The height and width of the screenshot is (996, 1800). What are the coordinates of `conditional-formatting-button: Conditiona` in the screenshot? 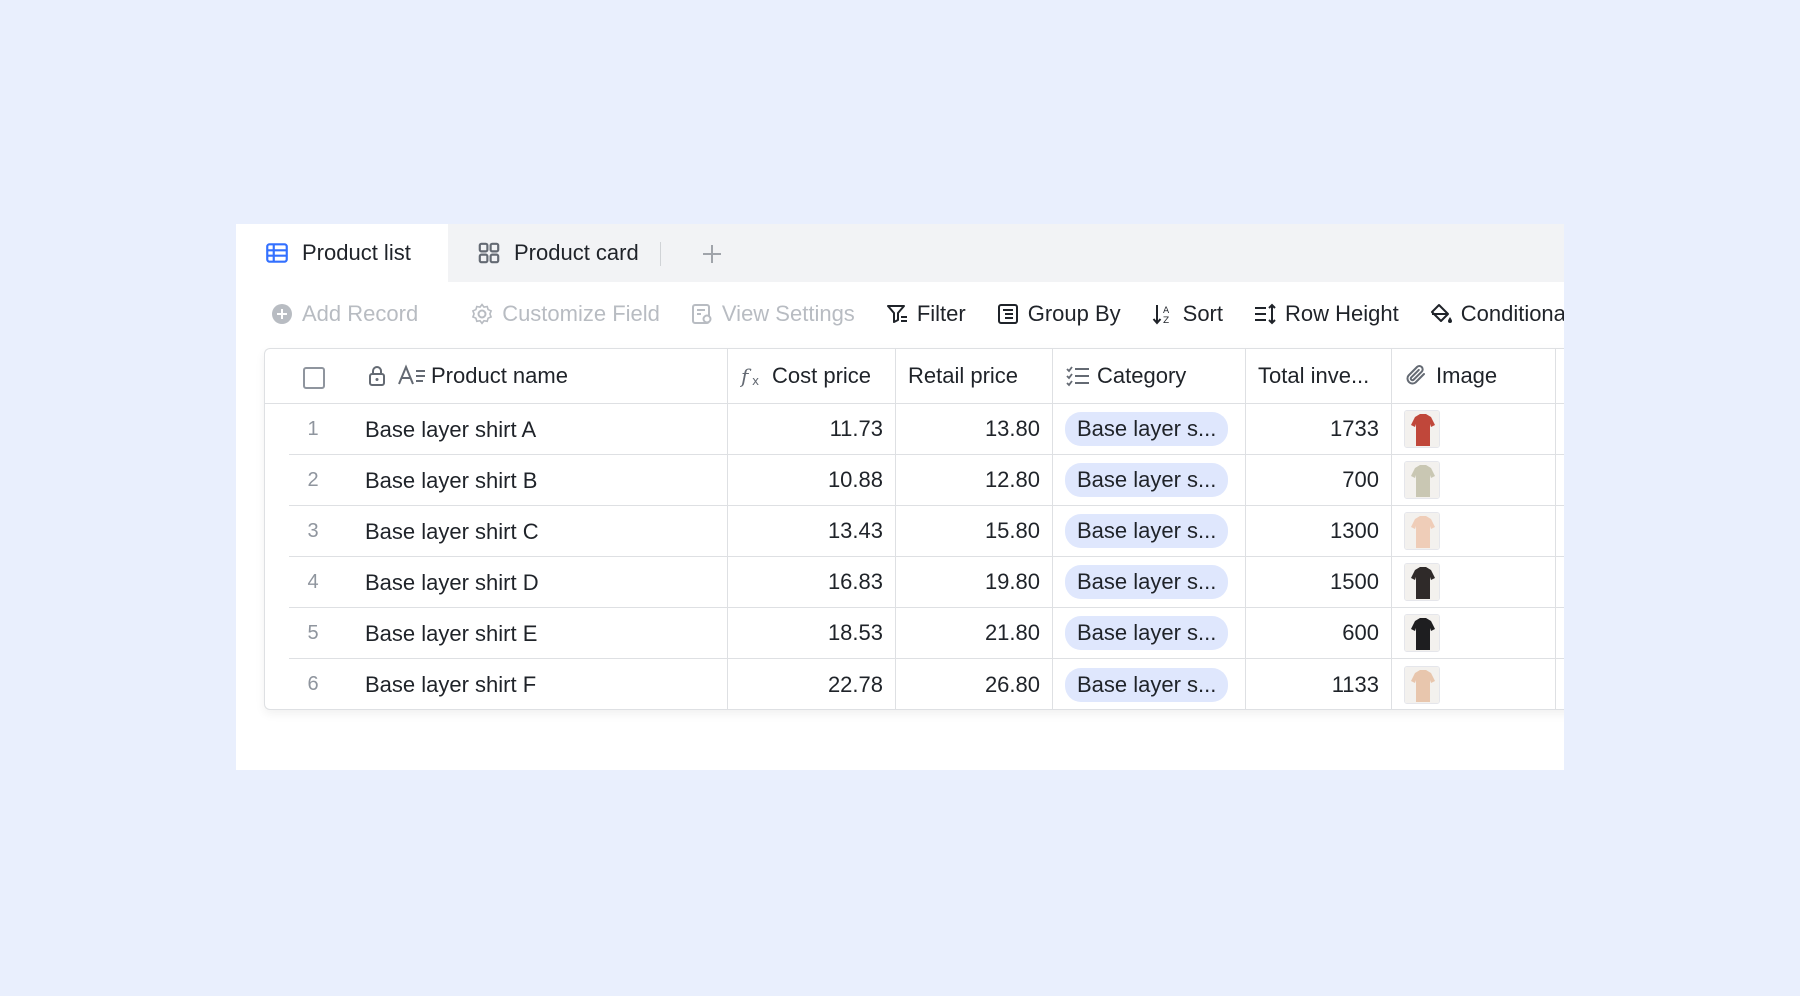 It's located at (1496, 314).